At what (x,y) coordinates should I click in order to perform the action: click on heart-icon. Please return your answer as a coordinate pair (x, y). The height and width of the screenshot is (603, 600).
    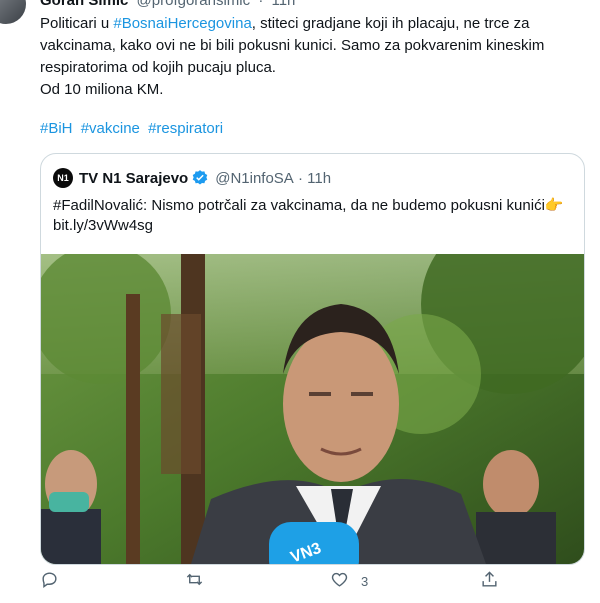
    Looking at the image, I should click on (339, 581).